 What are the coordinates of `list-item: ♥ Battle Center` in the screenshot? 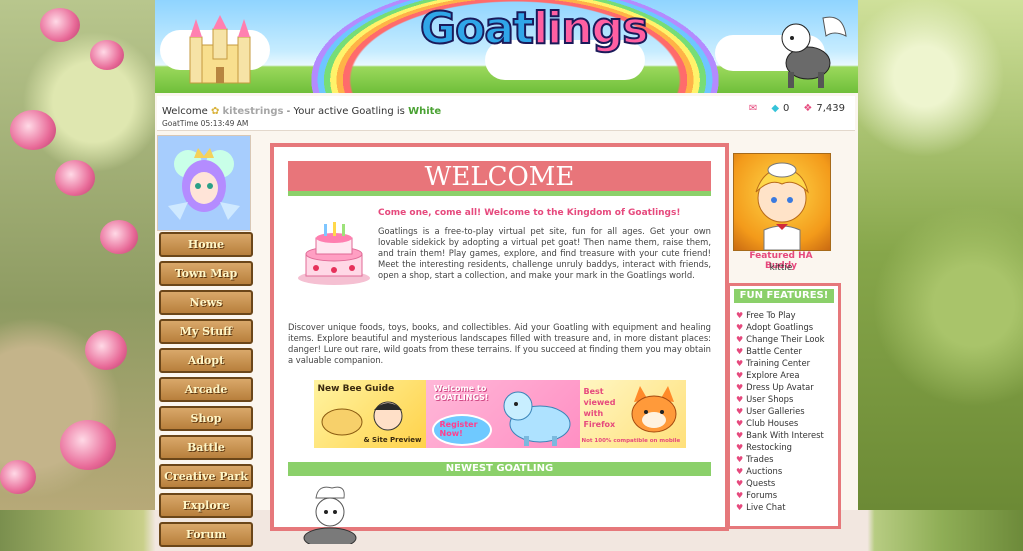 It's located at (769, 351).